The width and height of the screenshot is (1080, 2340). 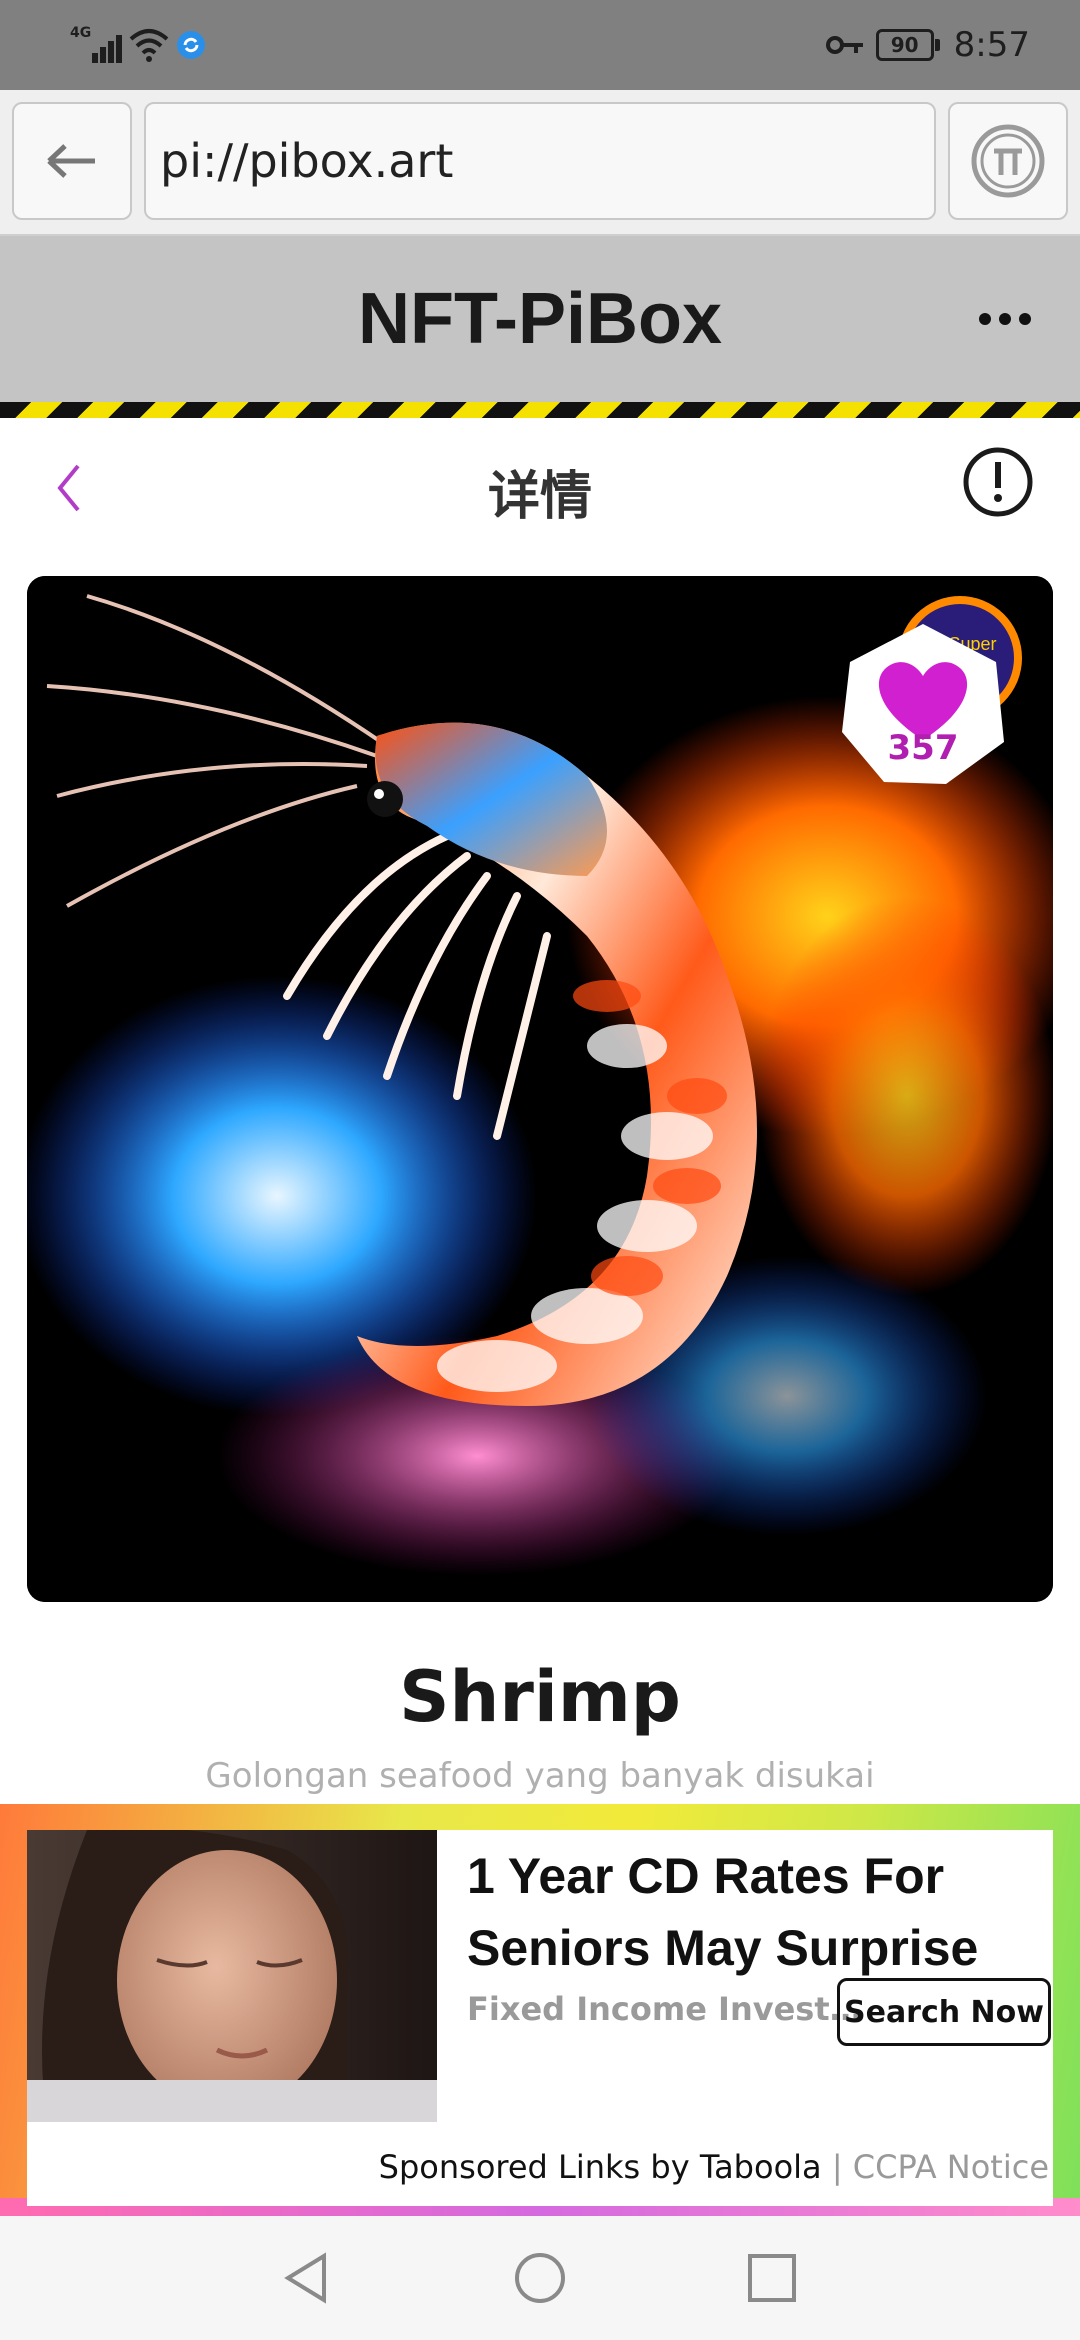 What do you see at coordinates (81, 33) in the screenshot?
I see `network-label: 4G` at bounding box center [81, 33].